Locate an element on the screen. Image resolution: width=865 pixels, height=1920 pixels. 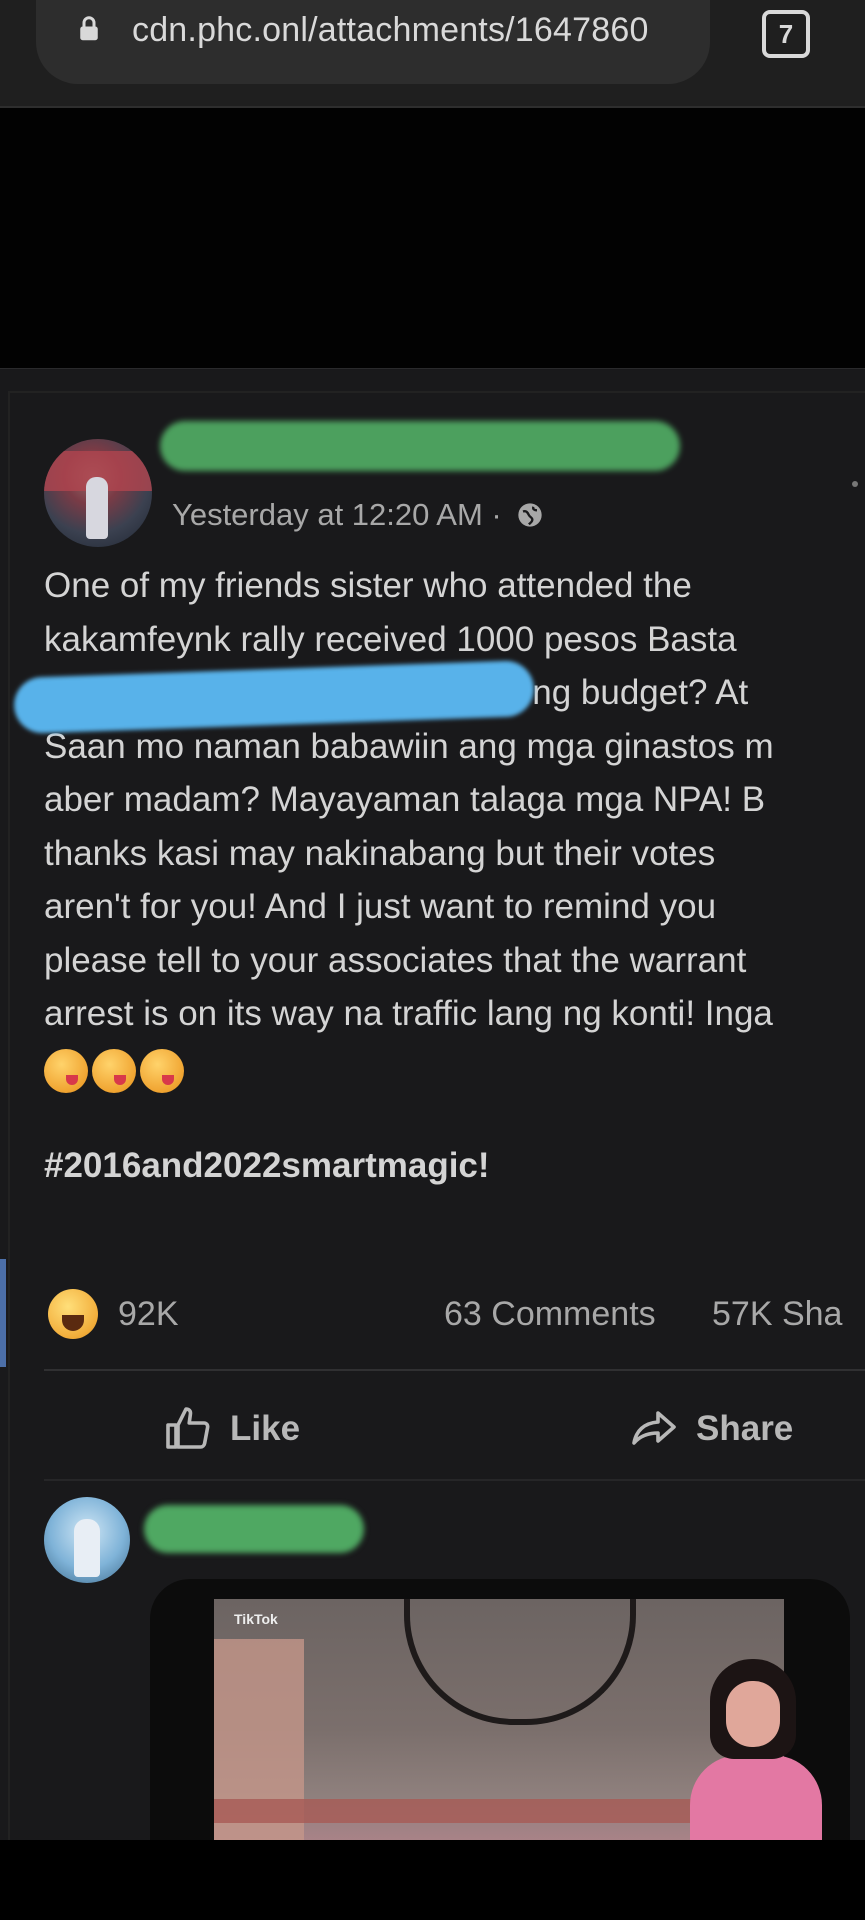
tab-switcher-button: 7 is located at coordinates (786, 34).